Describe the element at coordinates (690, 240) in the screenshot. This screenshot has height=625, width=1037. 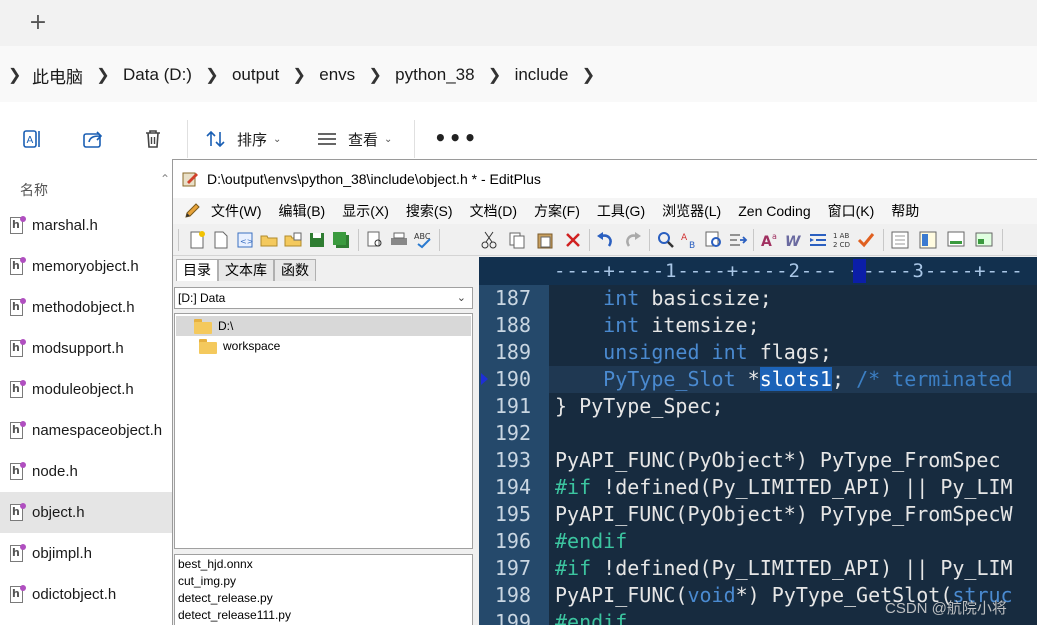
I see `replace-icon: AB` at that location.